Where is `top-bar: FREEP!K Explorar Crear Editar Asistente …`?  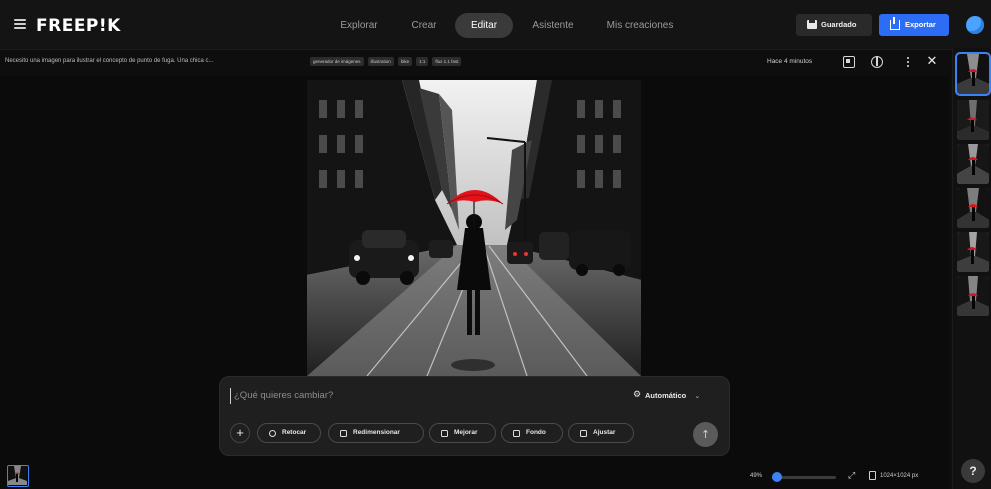
top-bar: FREEP!K Explorar Crear Editar Asistente … is located at coordinates (495, 25).